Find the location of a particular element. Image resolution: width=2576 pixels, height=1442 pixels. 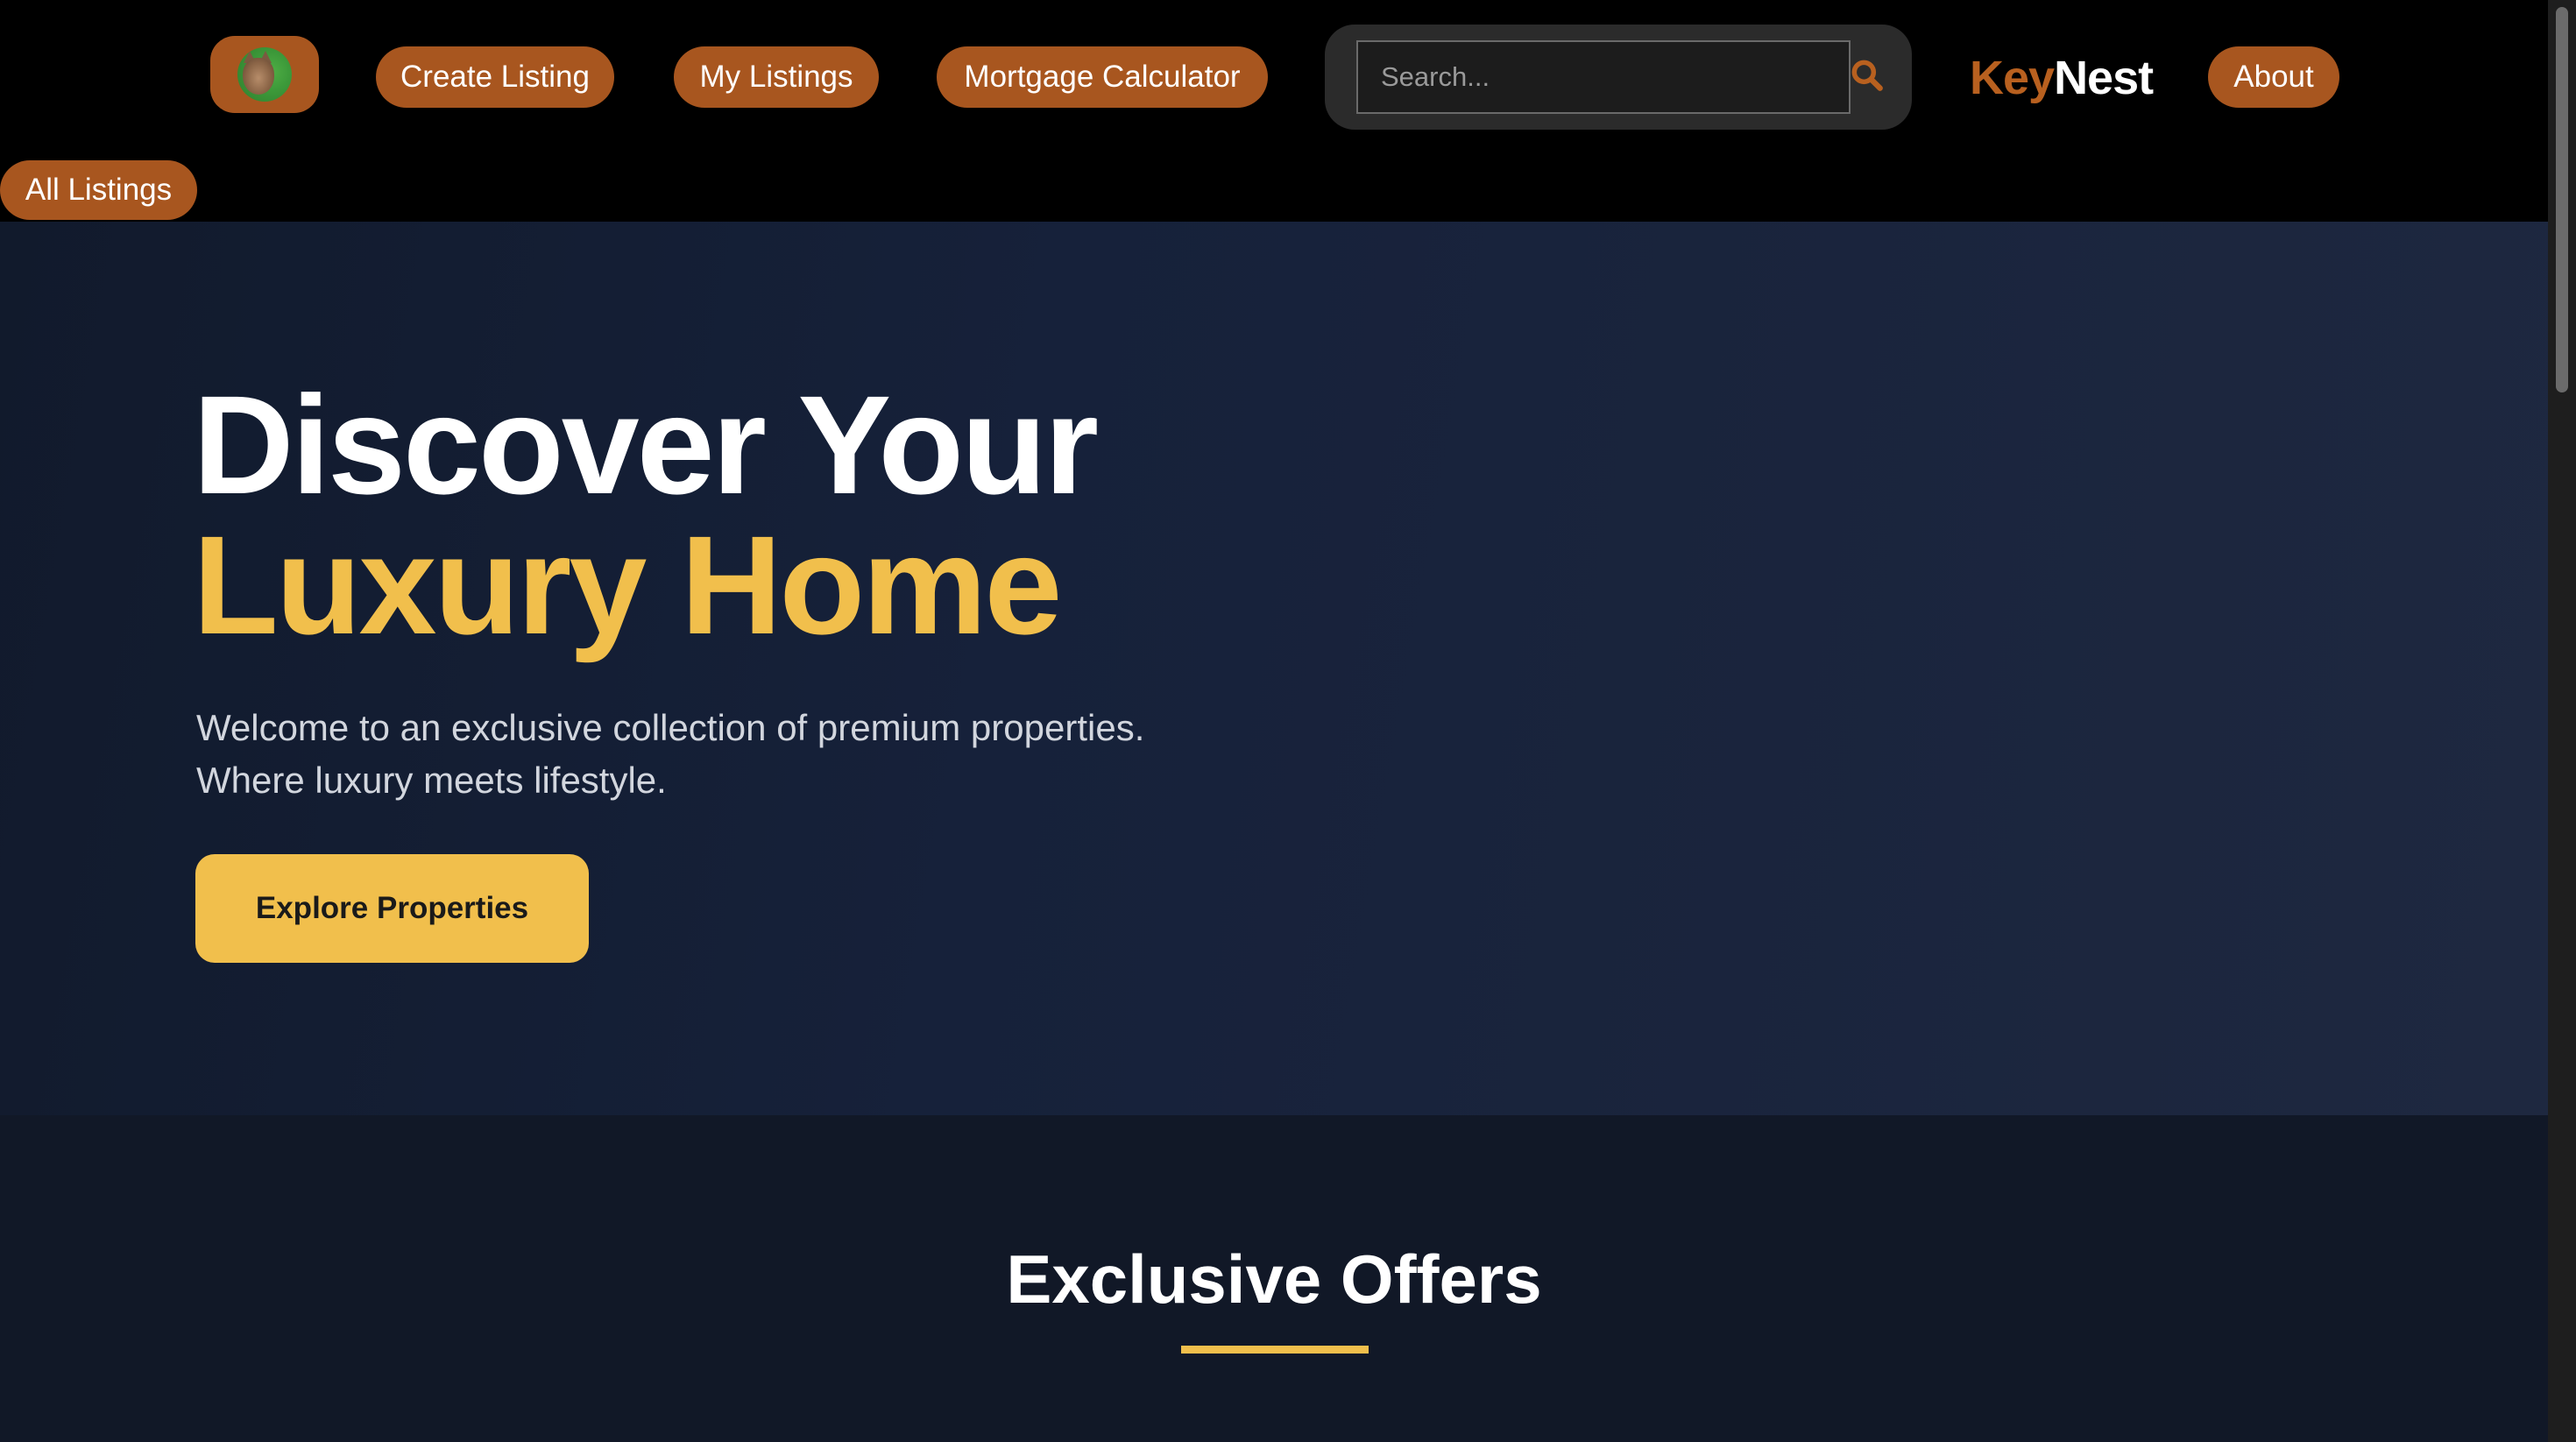

explore-properties-button: Explore Properties is located at coordinates (392, 908).